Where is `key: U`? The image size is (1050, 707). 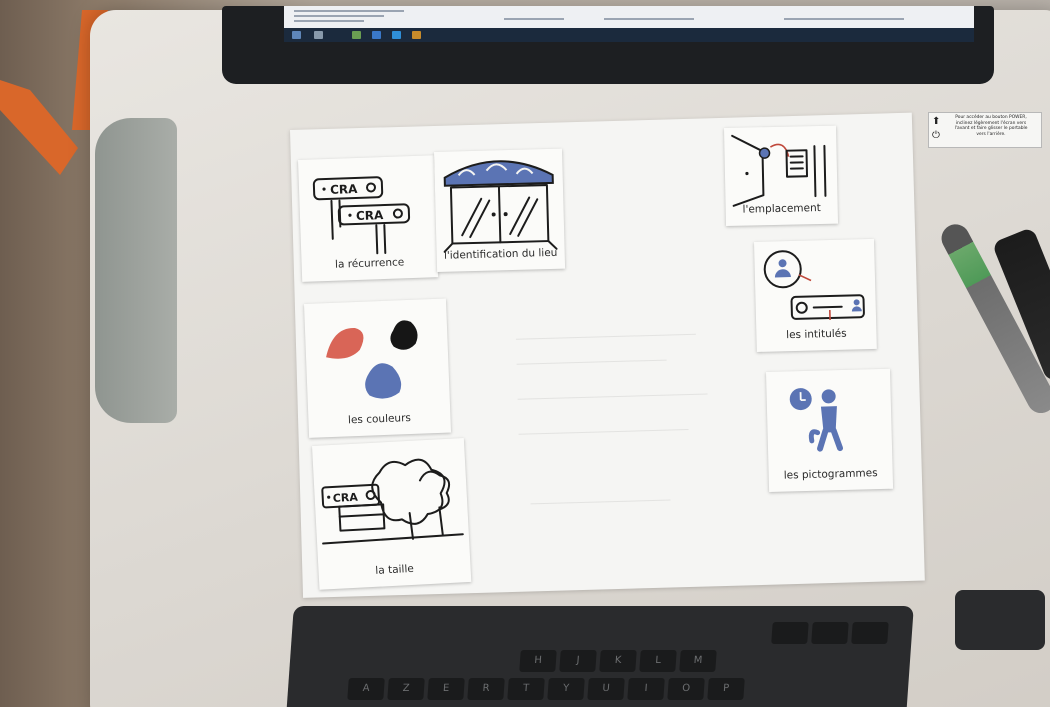
key: U is located at coordinates (606, 689).